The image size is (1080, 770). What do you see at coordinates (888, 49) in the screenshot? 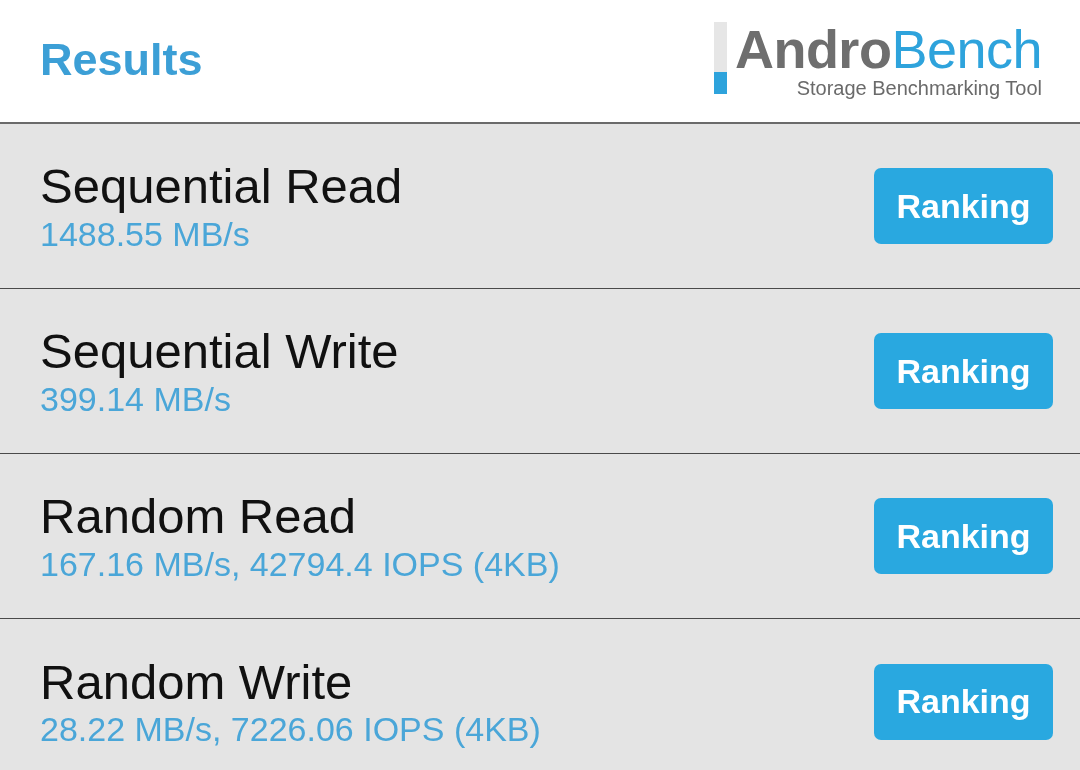
I see `logo-wordmark: AndroBench` at bounding box center [888, 49].